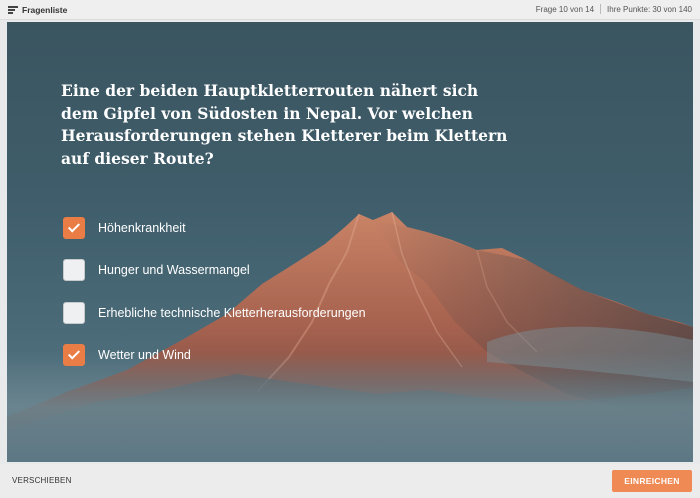 The image size is (700, 498). I want to click on divider, so click(601, 9).